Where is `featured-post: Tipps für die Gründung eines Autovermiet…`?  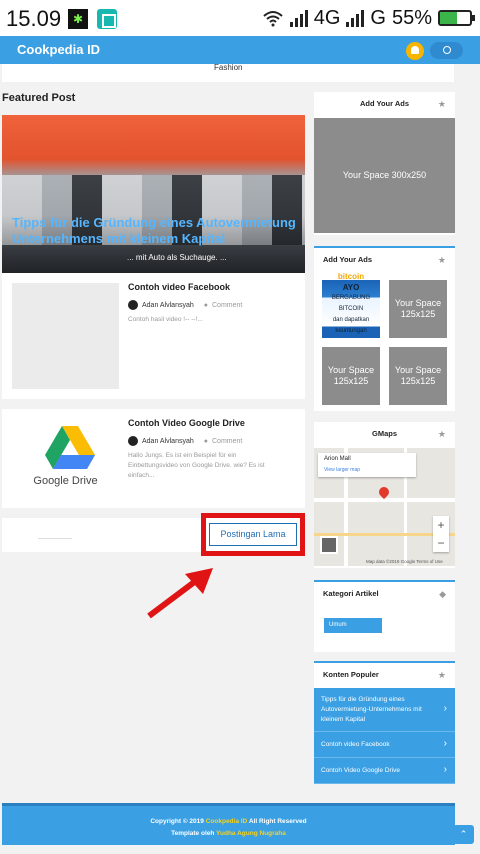 featured-post: Tipps für die Gründung eines Autovermiet… is located at coordinates (153, 194).